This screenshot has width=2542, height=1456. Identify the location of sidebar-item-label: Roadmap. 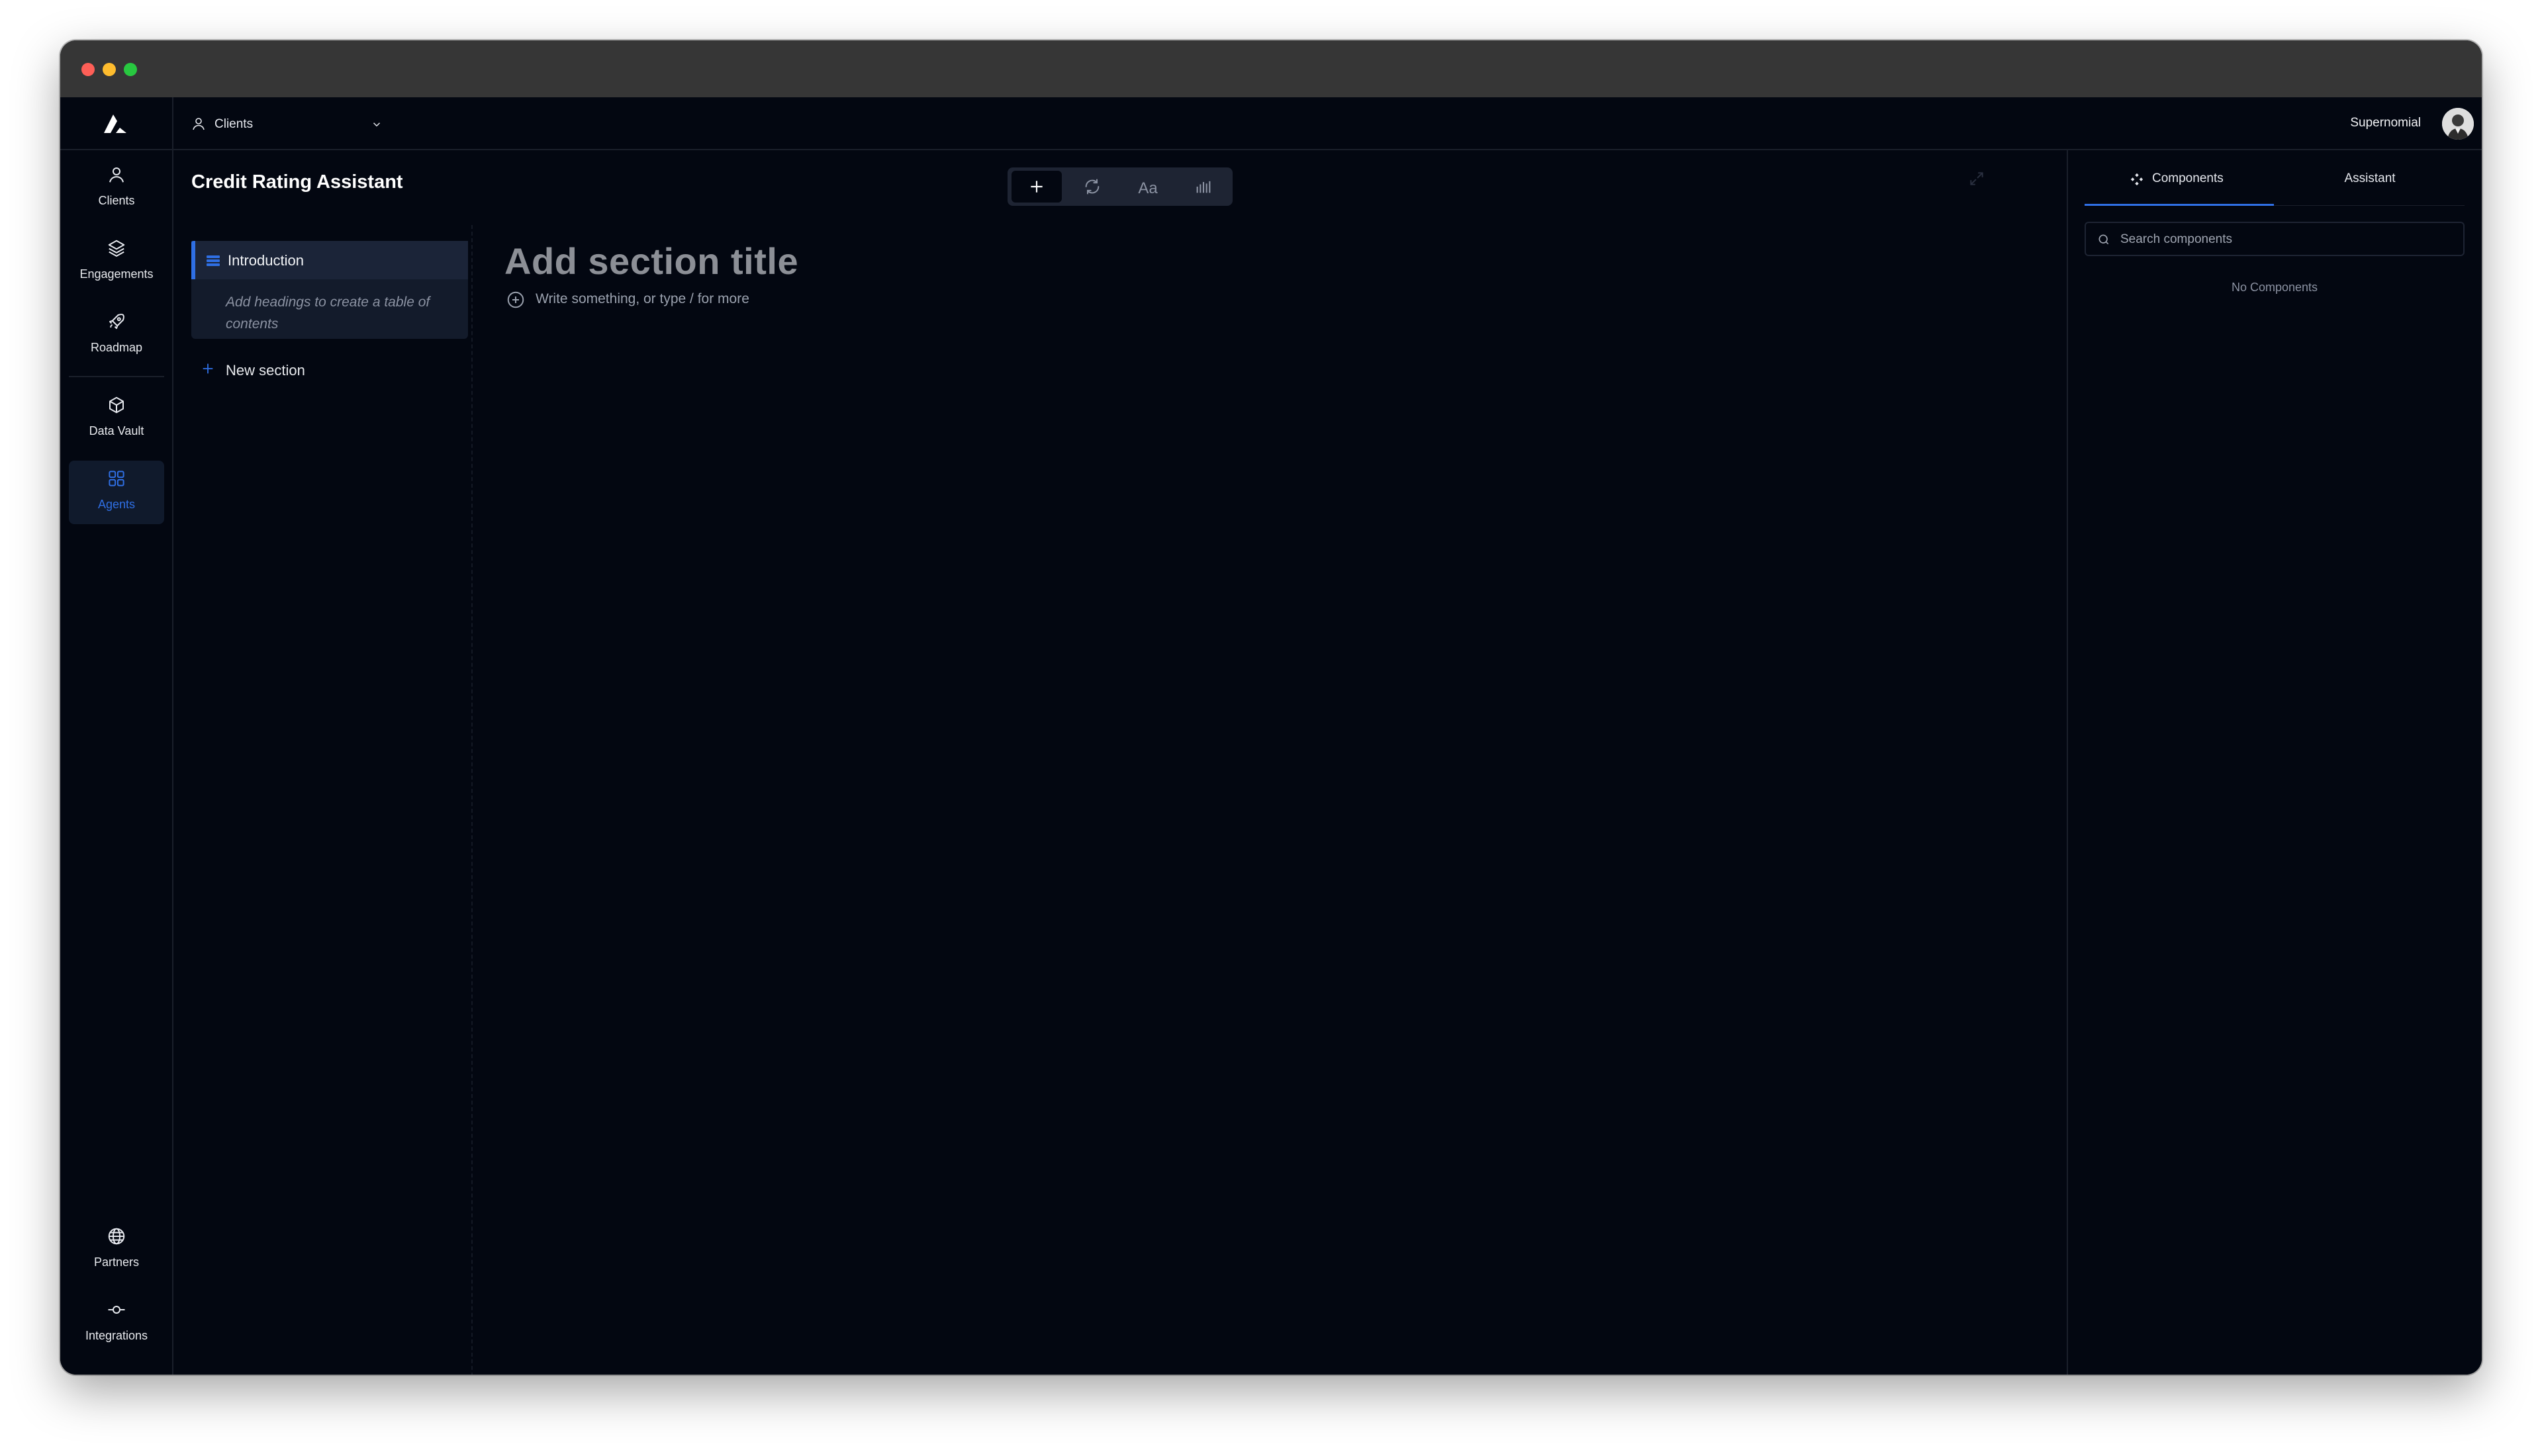
(117, 348).